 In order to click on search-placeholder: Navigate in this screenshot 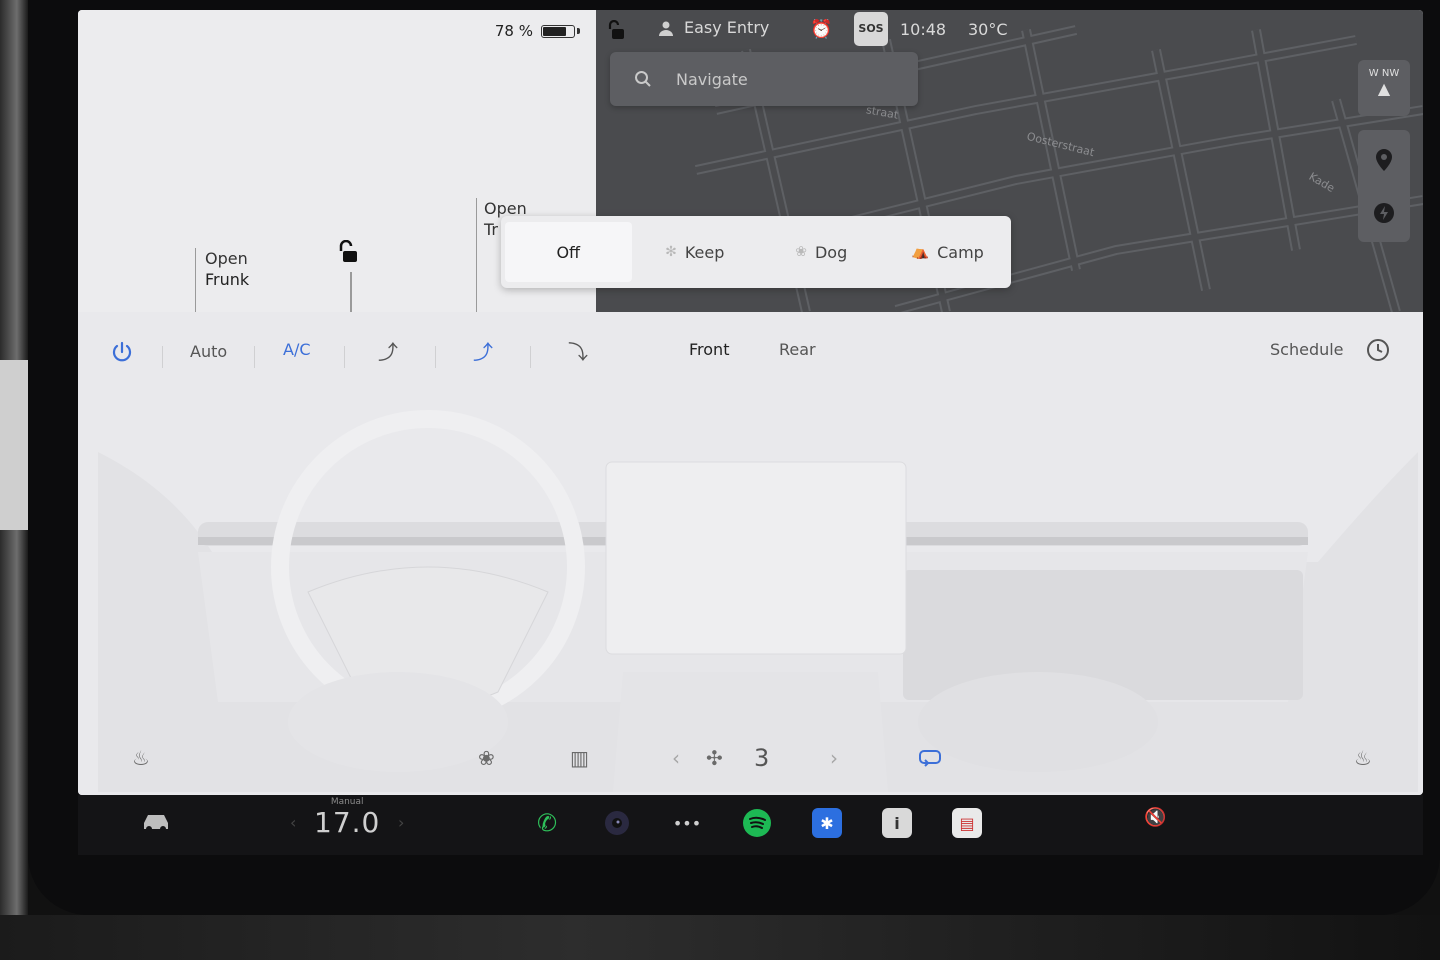, I will do `click(712, 79)`.